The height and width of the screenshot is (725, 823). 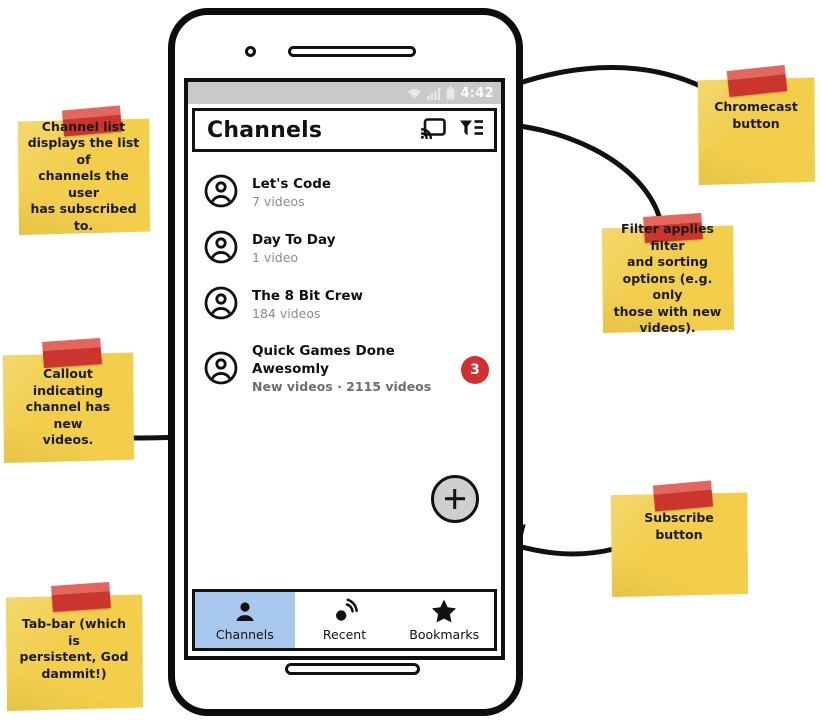 I want to click on channel-subtitle: 184 videos, so click(x=286, y=313).